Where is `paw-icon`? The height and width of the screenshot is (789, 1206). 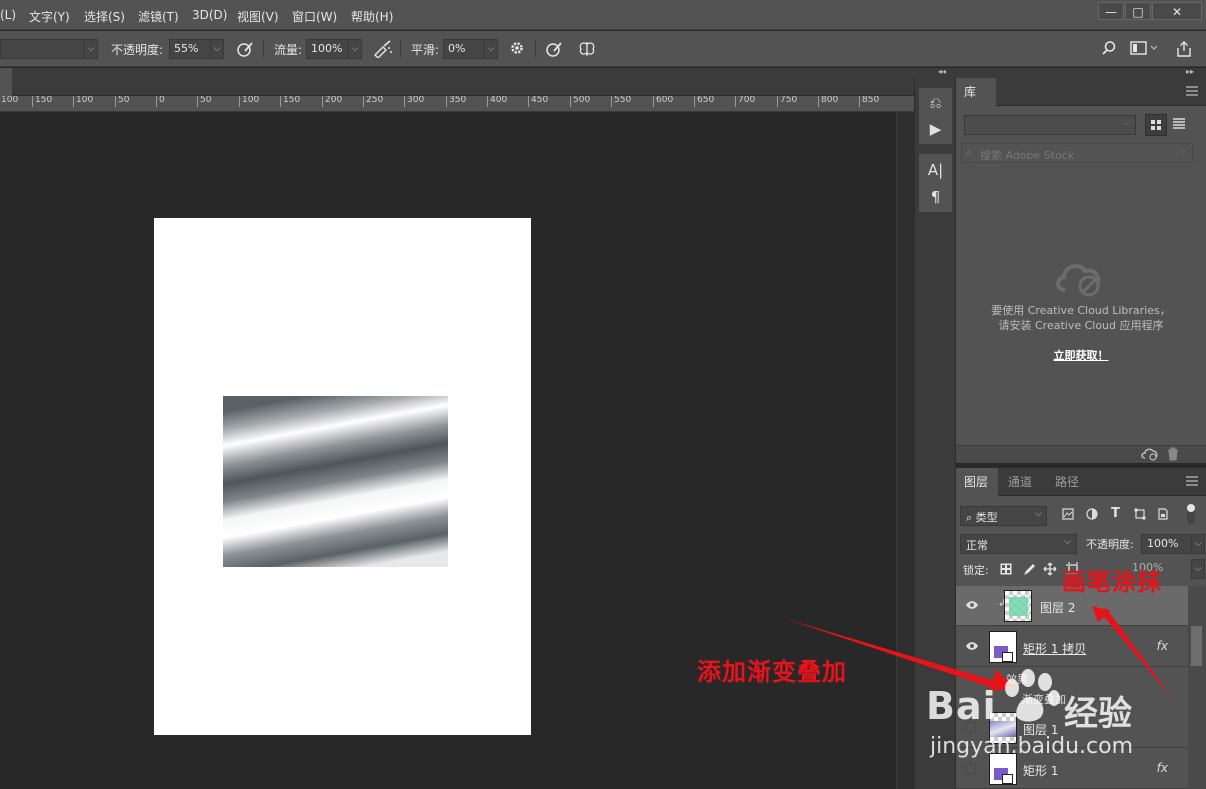 paw-icon is located at coordinates (1030, 697).